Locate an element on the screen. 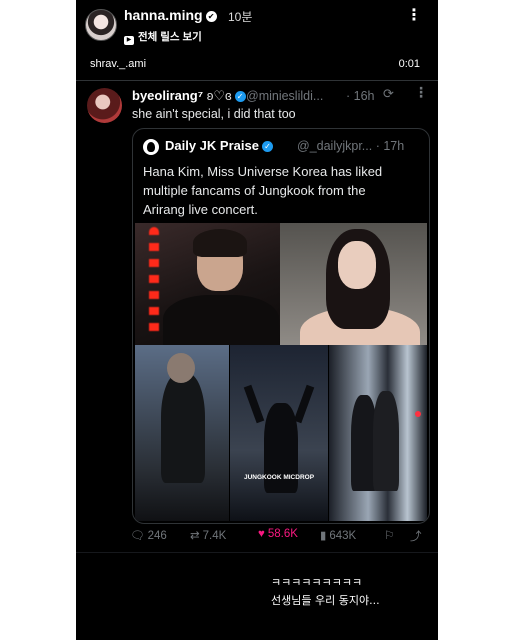 The image size is (515, 640). fancam-screenshot-2: JUNGKOOK MICDROP is located at coordinates (279, 433).